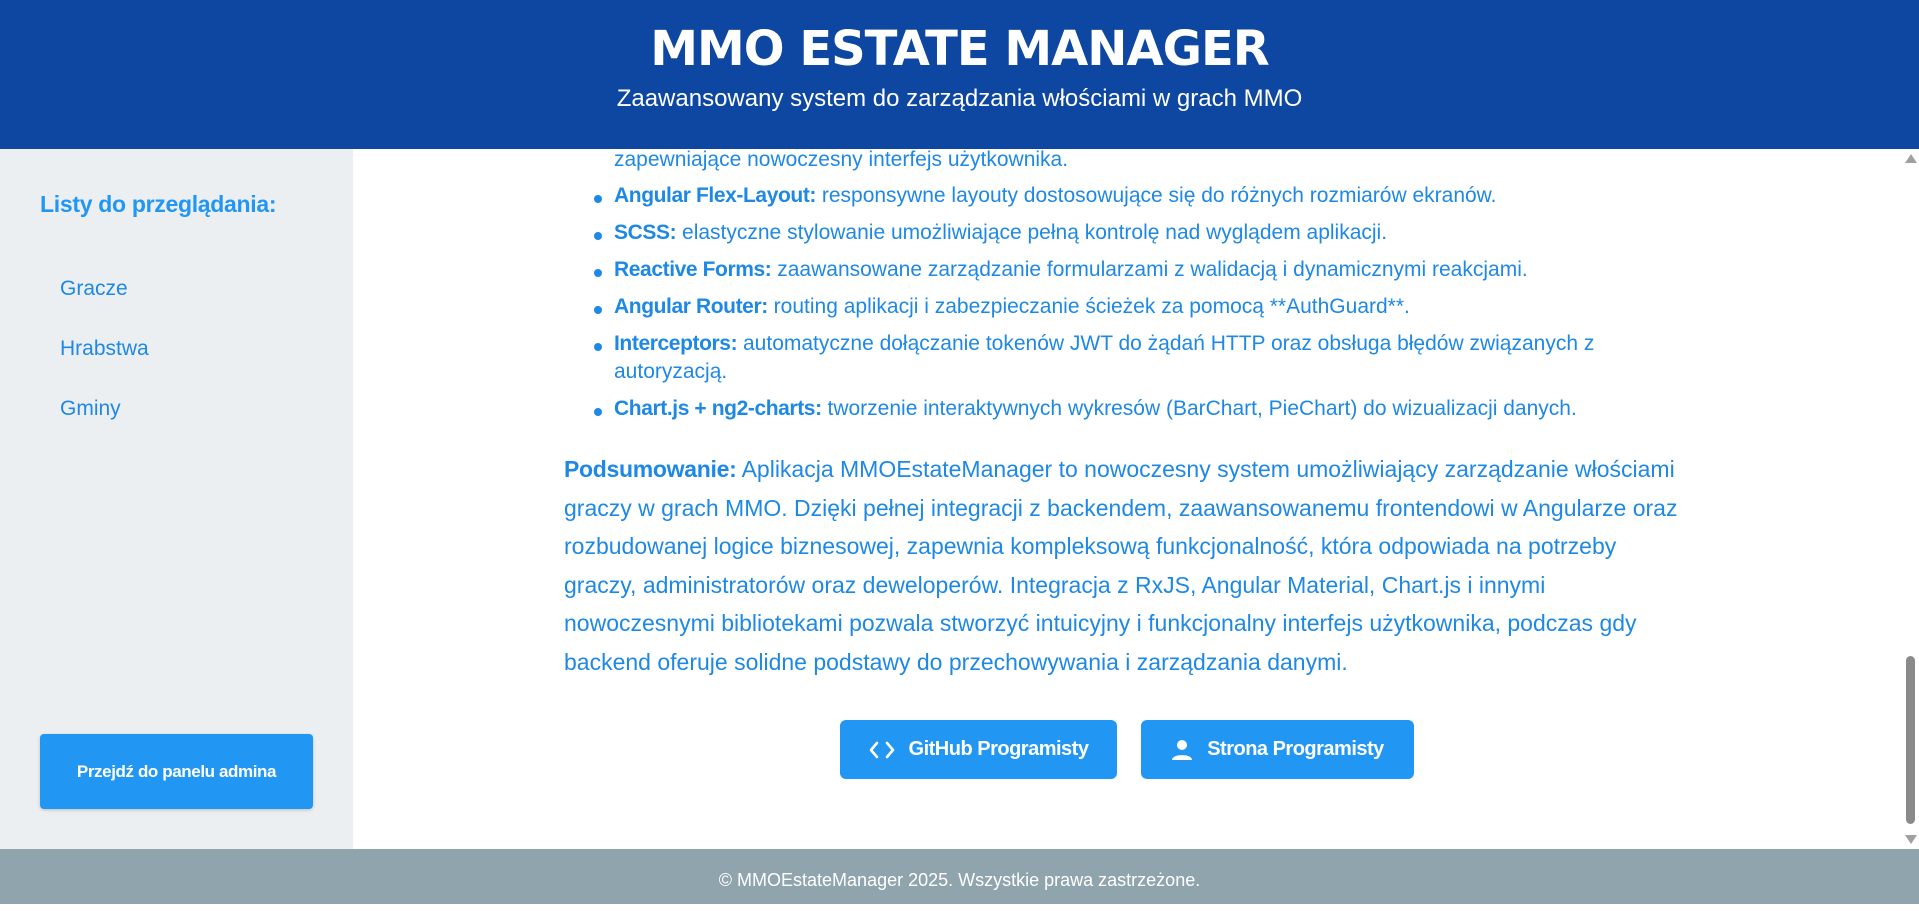  Describe the element at coordinates (94, 289) in the screenshot. I see `sidebar-item-gracze: Gracze` at that location.